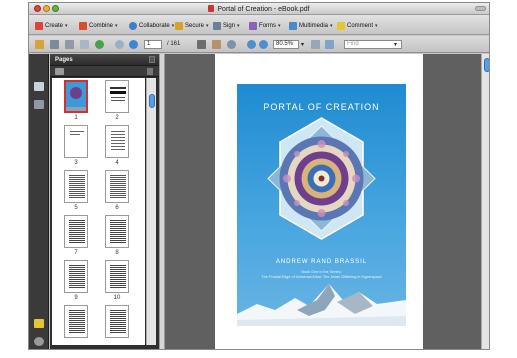  What do you see at coordinates (251, 44) in the screenshot?
I see `zoom-out-icon` at bounding box center [251, 44].